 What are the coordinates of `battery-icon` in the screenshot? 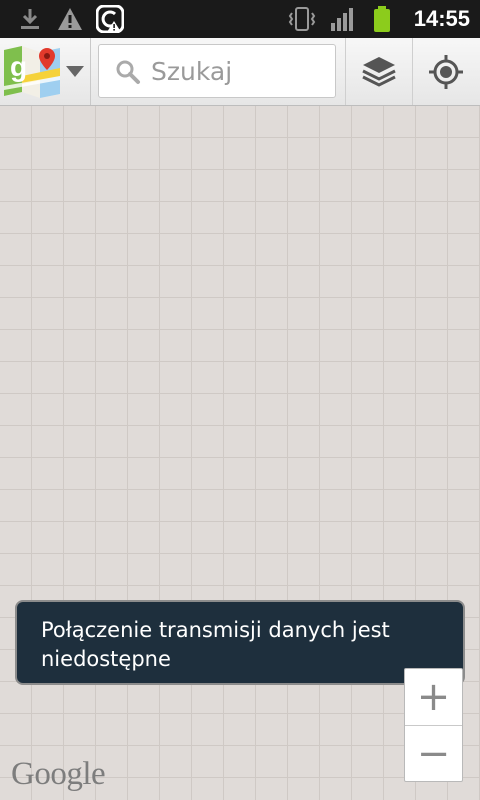 It's located at (381, 19).